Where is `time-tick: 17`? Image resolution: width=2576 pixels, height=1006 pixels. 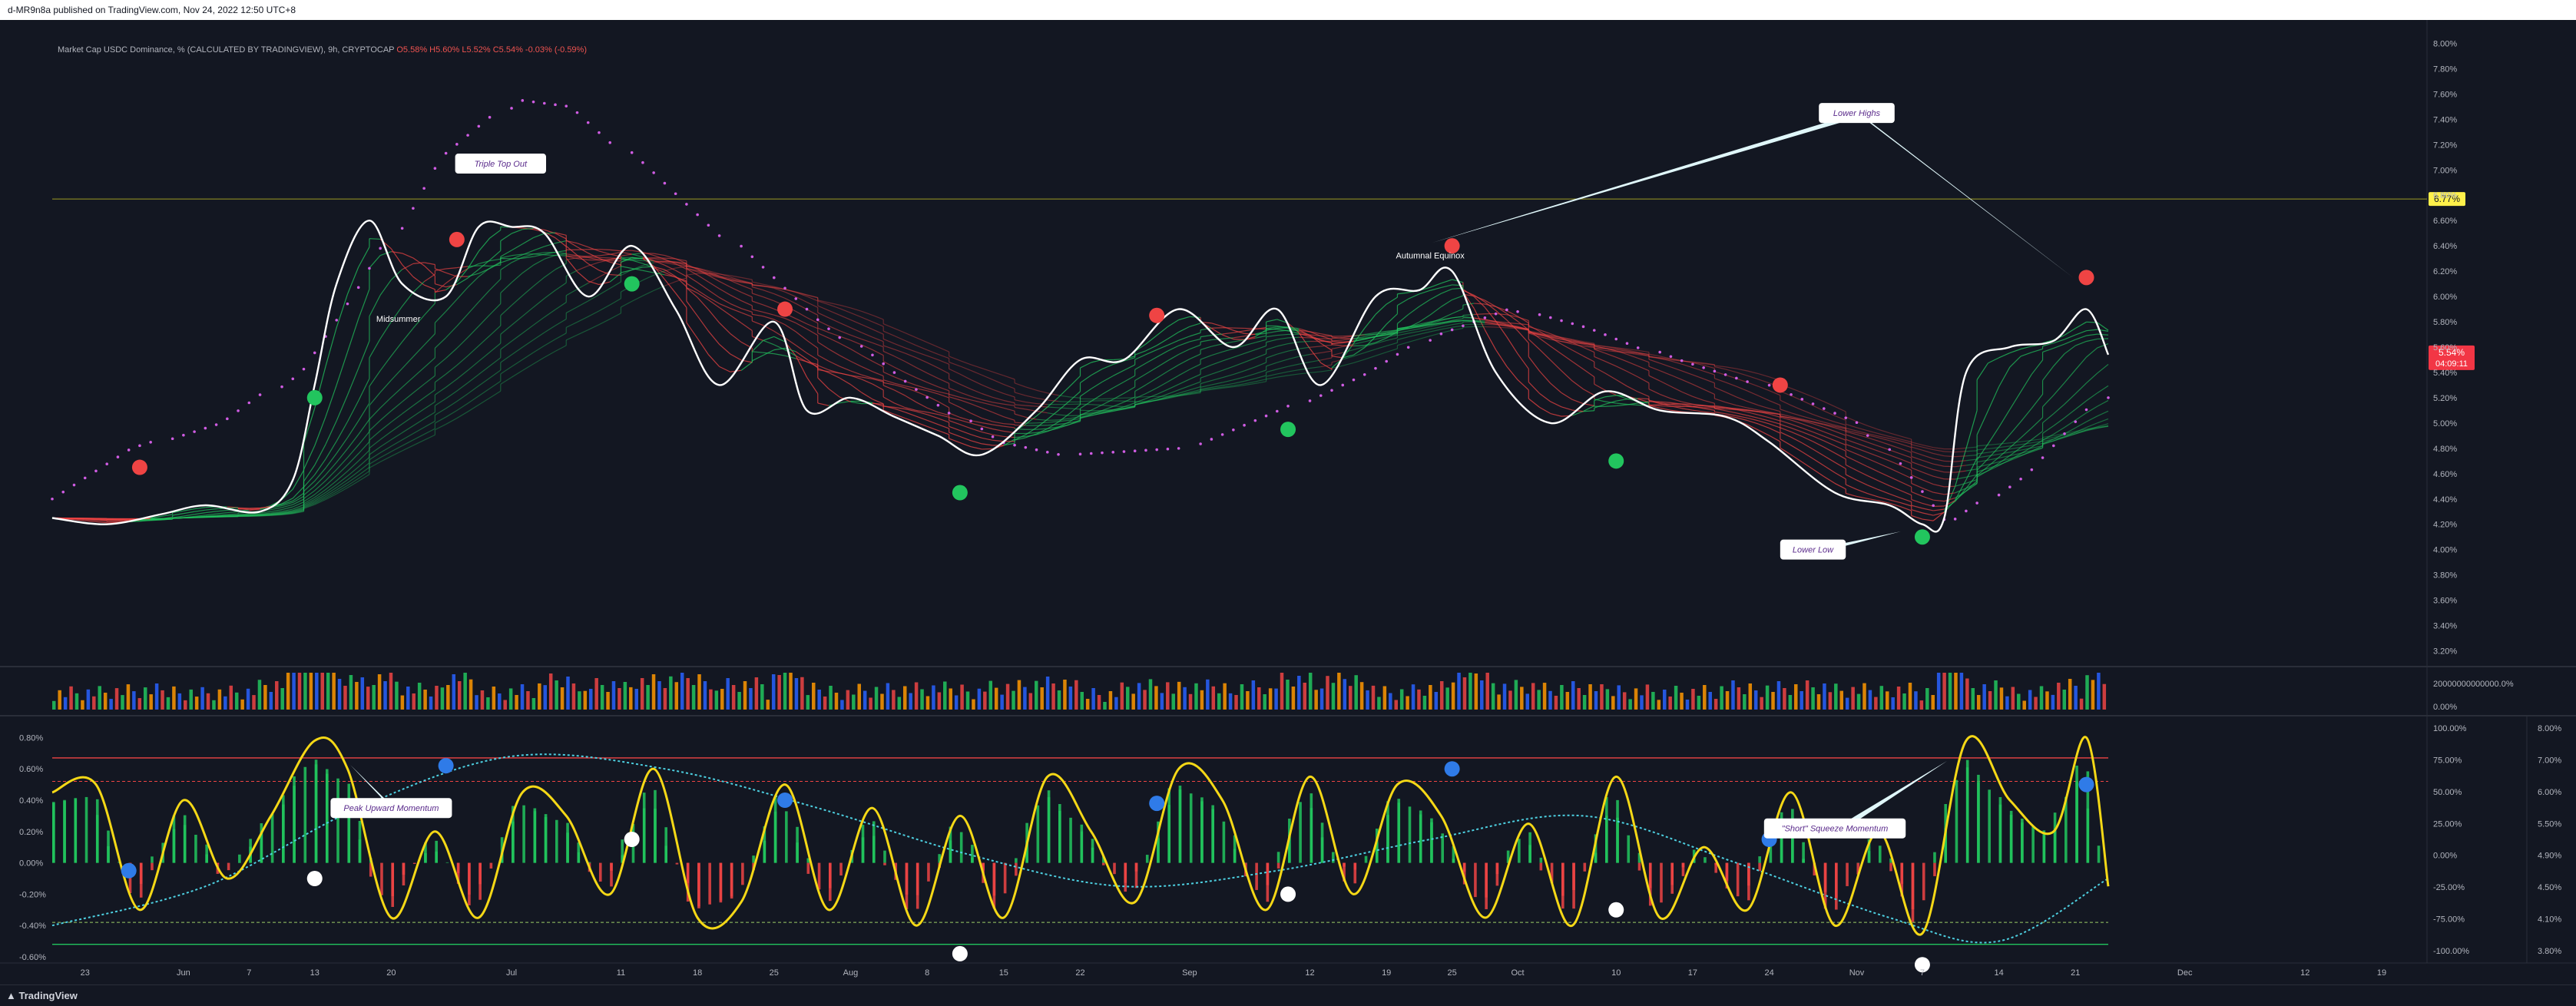
time-tick: 17 is located at coordinates (1693, 973).